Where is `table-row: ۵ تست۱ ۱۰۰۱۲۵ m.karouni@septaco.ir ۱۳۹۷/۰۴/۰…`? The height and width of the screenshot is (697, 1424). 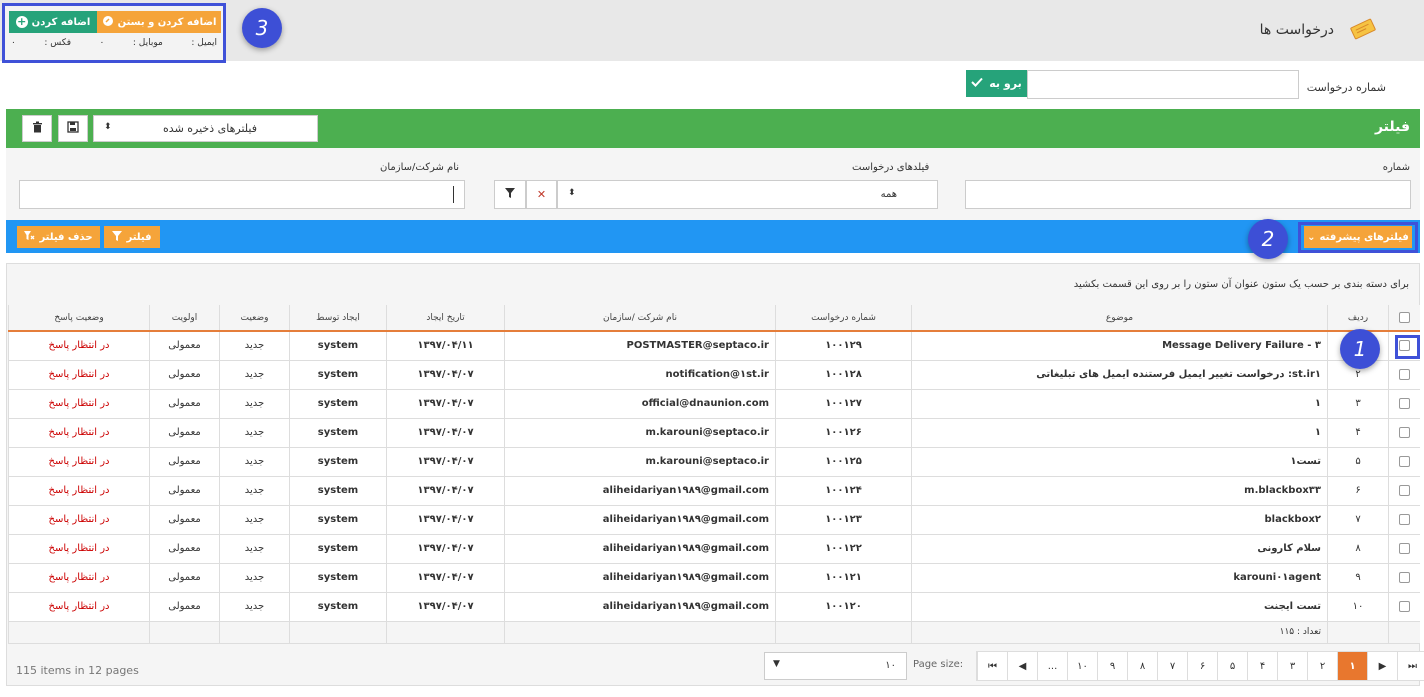 table-row: ۵ تست۱ ۱۰۰۱۲۵ m.karouni@septaco.ir ۱۳۹۷/۰۴/۰… is located at coordinates (714, 462).